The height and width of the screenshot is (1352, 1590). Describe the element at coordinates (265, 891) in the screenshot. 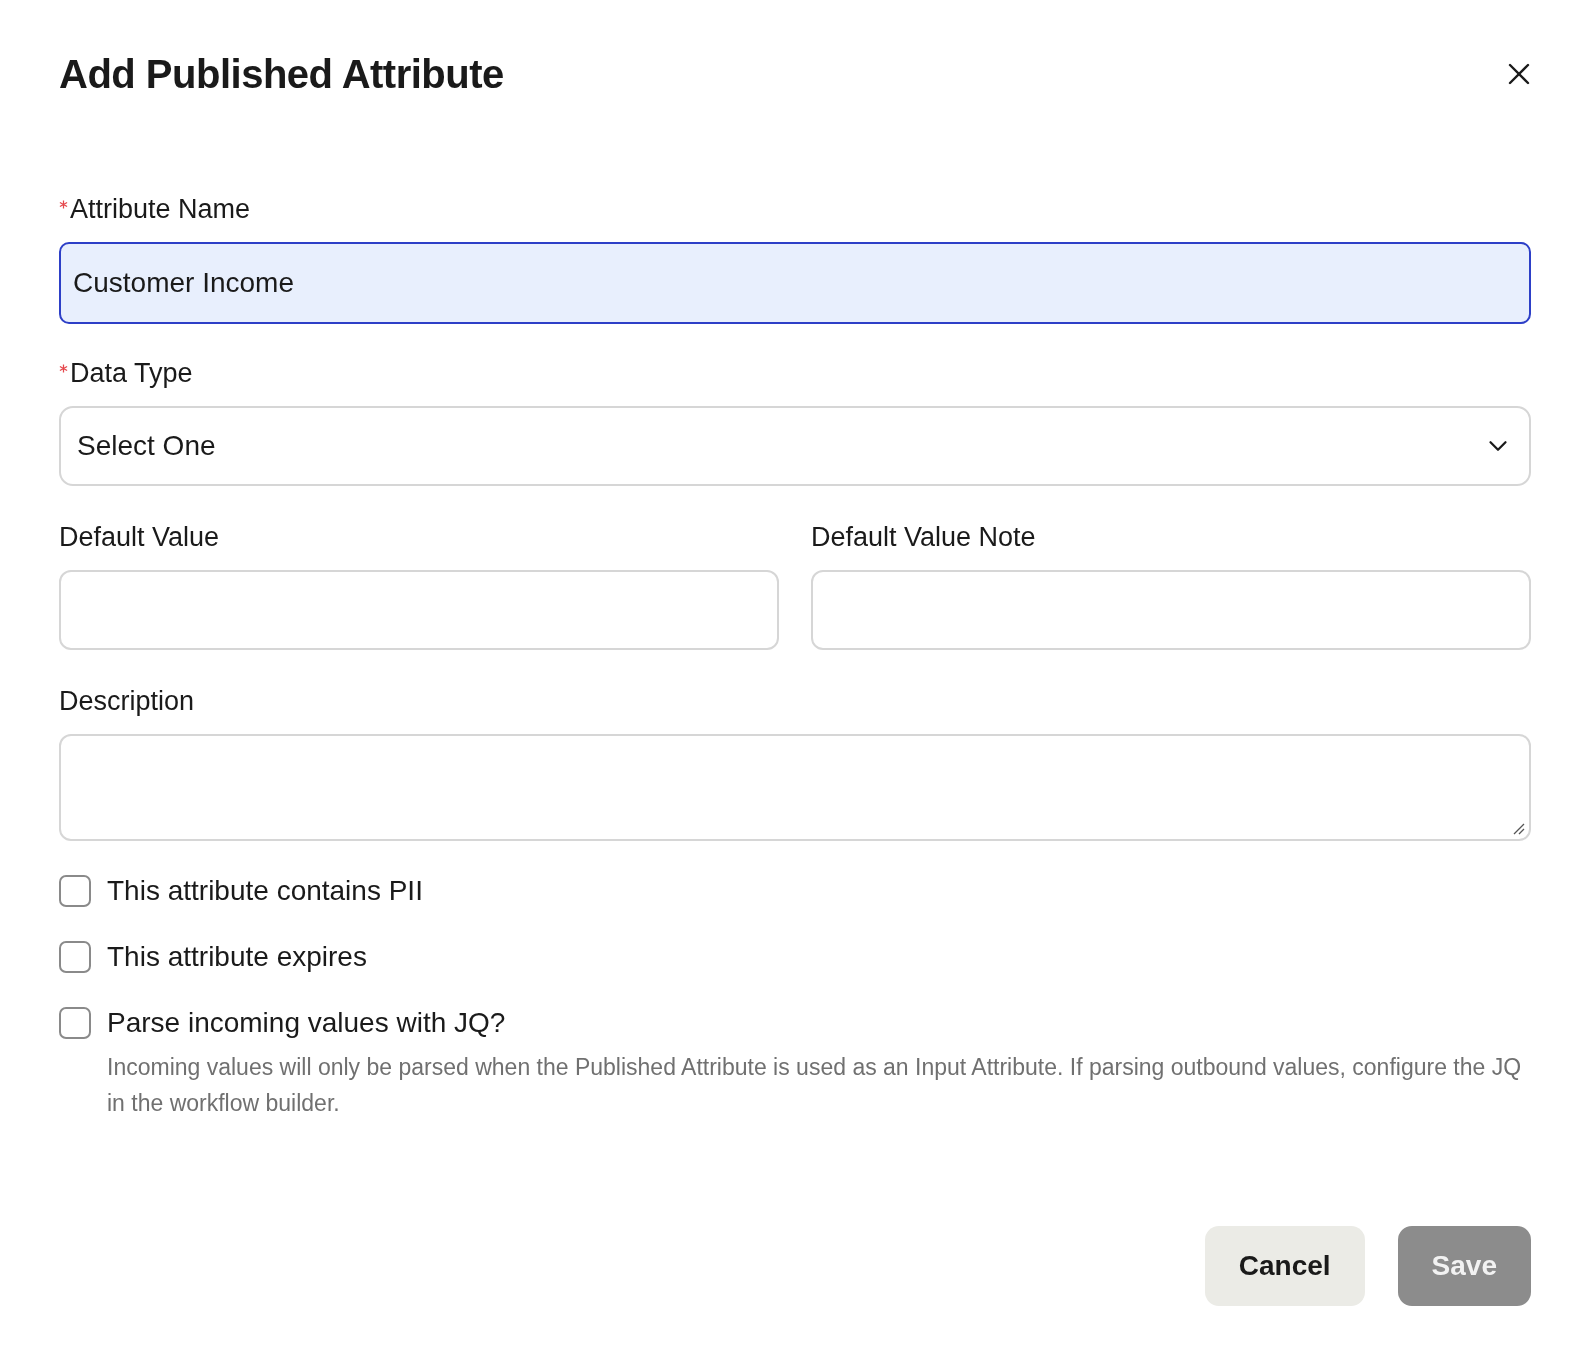

I see `checkbox-label: This attribute contains PII` at that location.